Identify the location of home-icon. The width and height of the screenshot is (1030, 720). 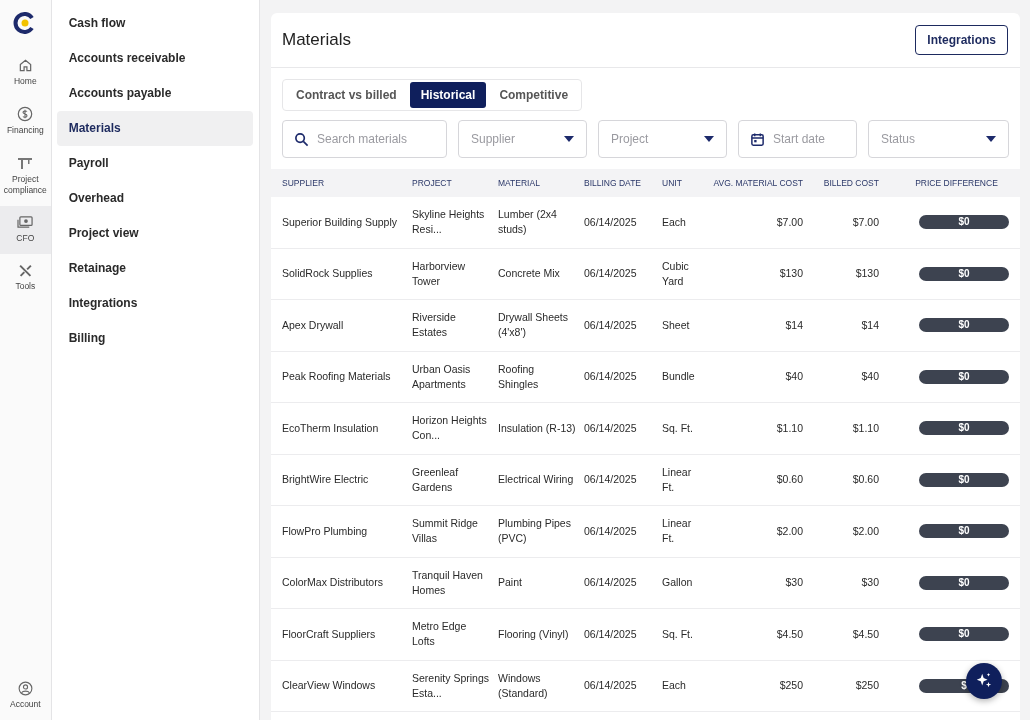
(25, 65).